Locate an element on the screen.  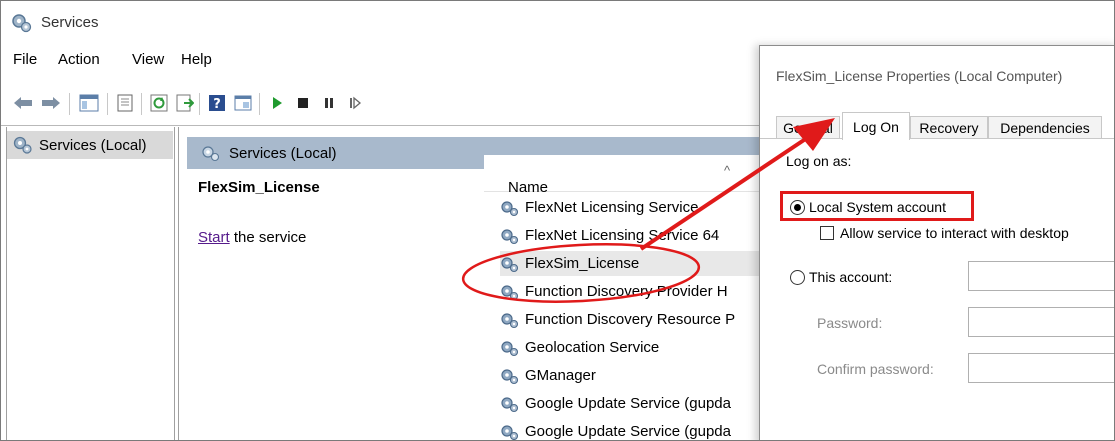
allow-interact-label: Allow service to interact with desktop is located at coordinates (954, 233).